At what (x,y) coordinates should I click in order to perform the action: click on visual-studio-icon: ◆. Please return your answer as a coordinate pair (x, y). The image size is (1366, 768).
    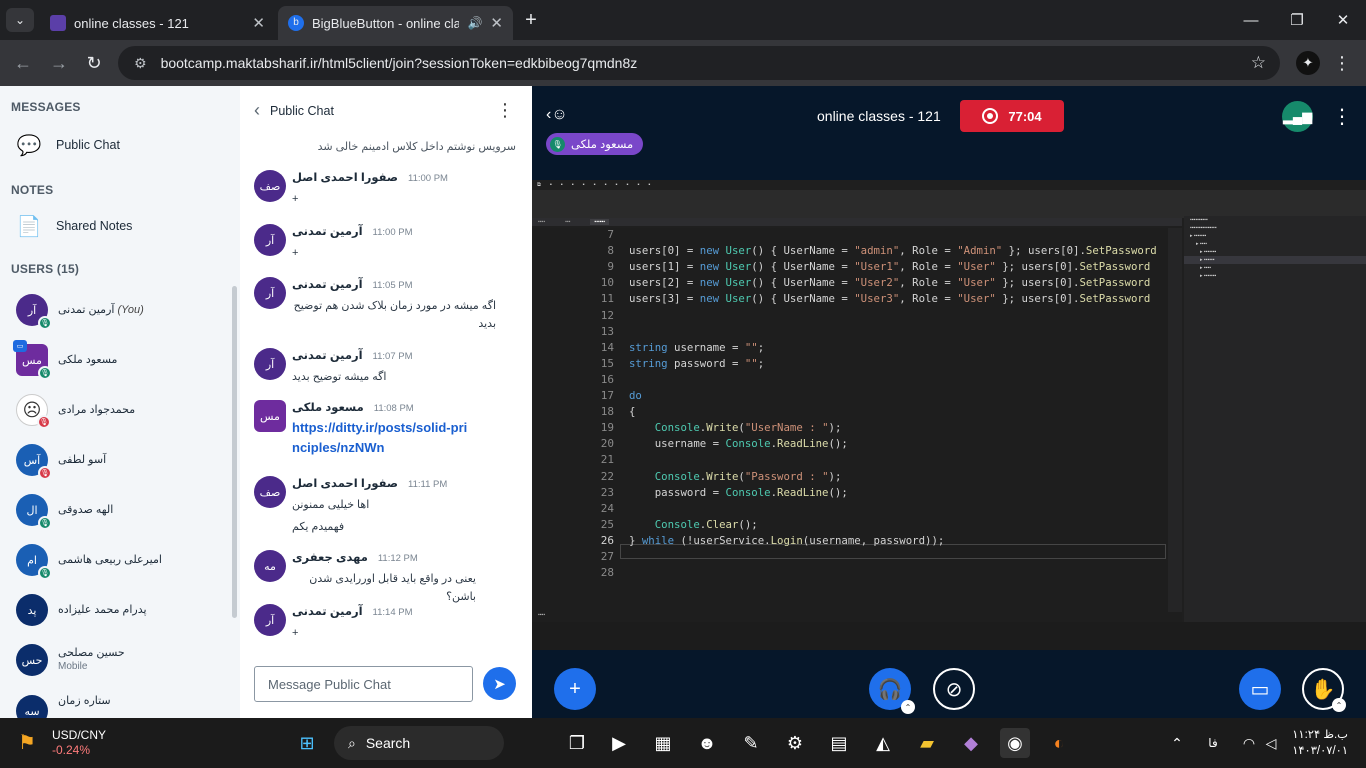
    Looking at the image, I should click on (971, 743).